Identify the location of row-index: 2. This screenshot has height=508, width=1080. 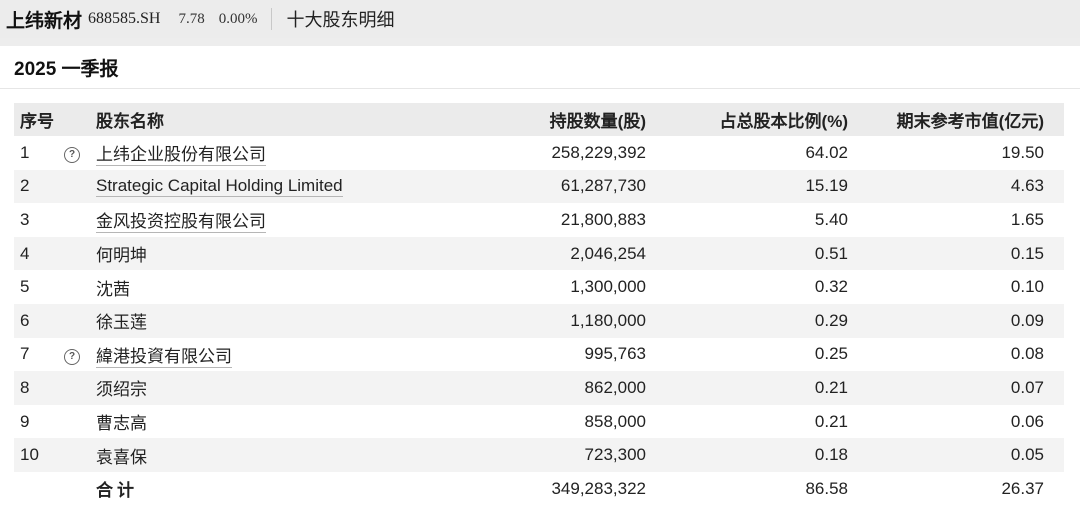
(25, 186).